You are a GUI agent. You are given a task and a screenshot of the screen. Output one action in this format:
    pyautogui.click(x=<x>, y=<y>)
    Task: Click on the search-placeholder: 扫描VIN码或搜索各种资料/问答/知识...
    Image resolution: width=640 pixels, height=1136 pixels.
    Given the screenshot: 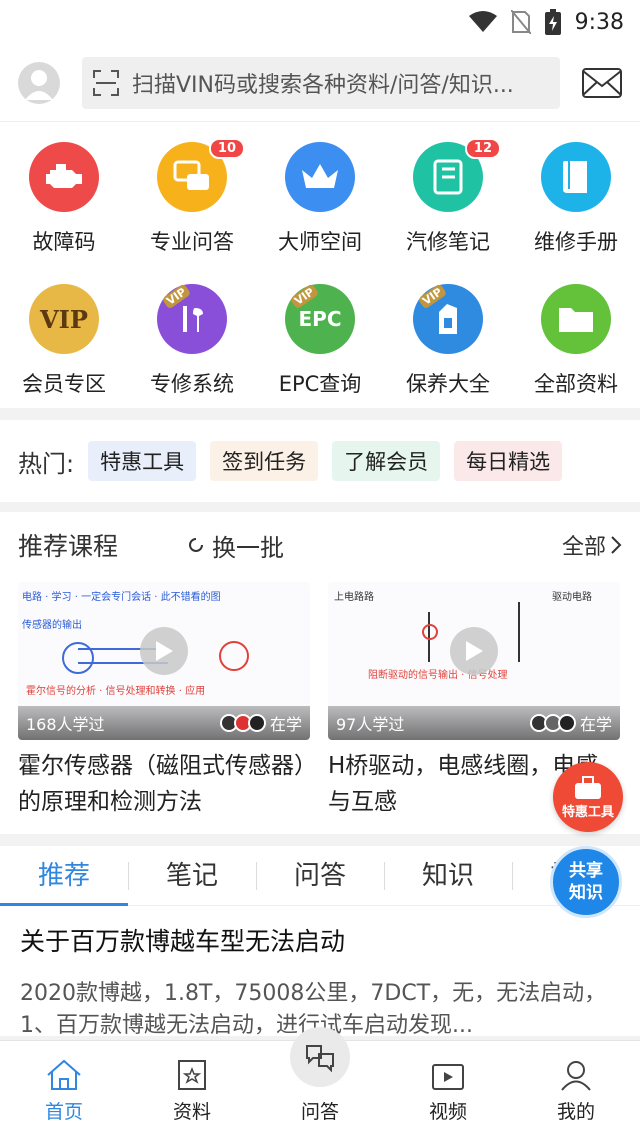 What is the action you would take?
    pyautogui.click(x=323, y=85)
    